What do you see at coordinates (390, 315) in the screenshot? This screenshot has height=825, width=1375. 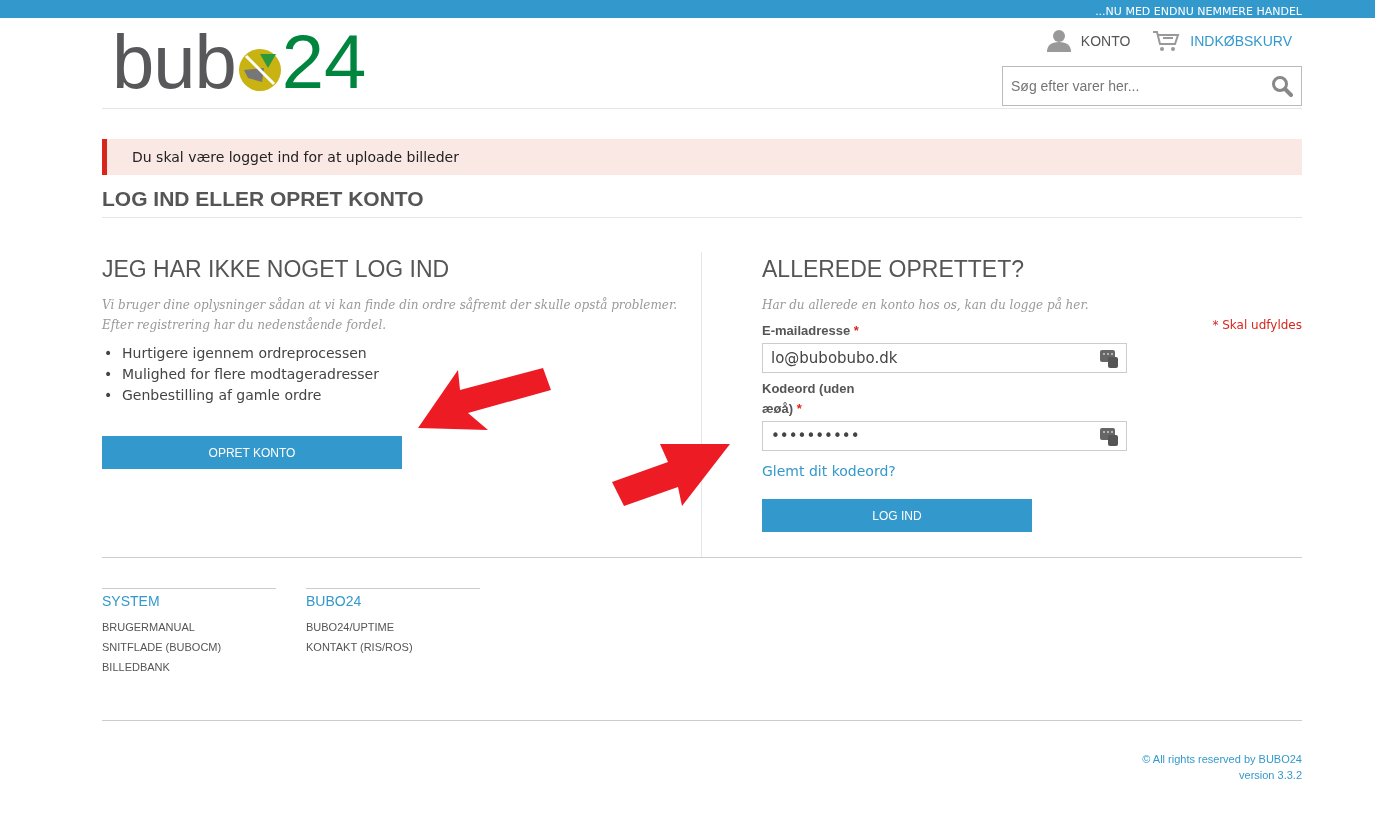 I see `intro-text: Vi bruger dine oplysninger sådan at vi kan finde din ordre såfremt der skulle opstå problemer. Efter registrering har du nedenstående fordel.` at bounding box center [390, 315].